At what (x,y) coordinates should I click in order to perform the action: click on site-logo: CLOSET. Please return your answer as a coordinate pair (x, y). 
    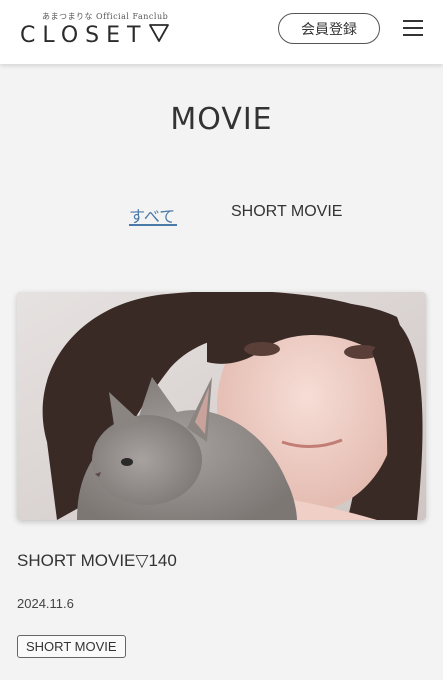
    Looking at the image, I should click on (95, 35).